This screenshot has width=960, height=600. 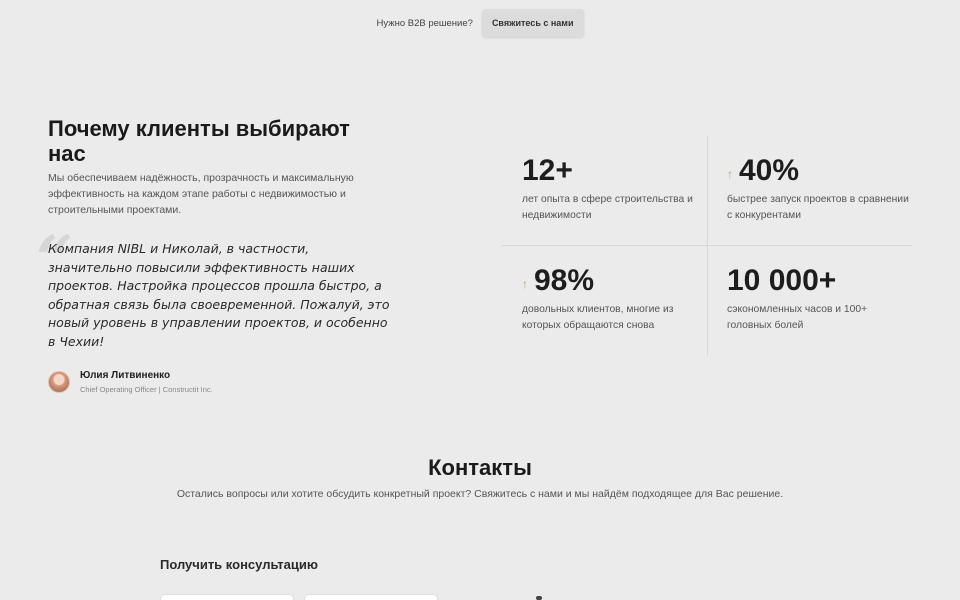 I want to click on stats-vertical-divider, so click(x=707, y=246).